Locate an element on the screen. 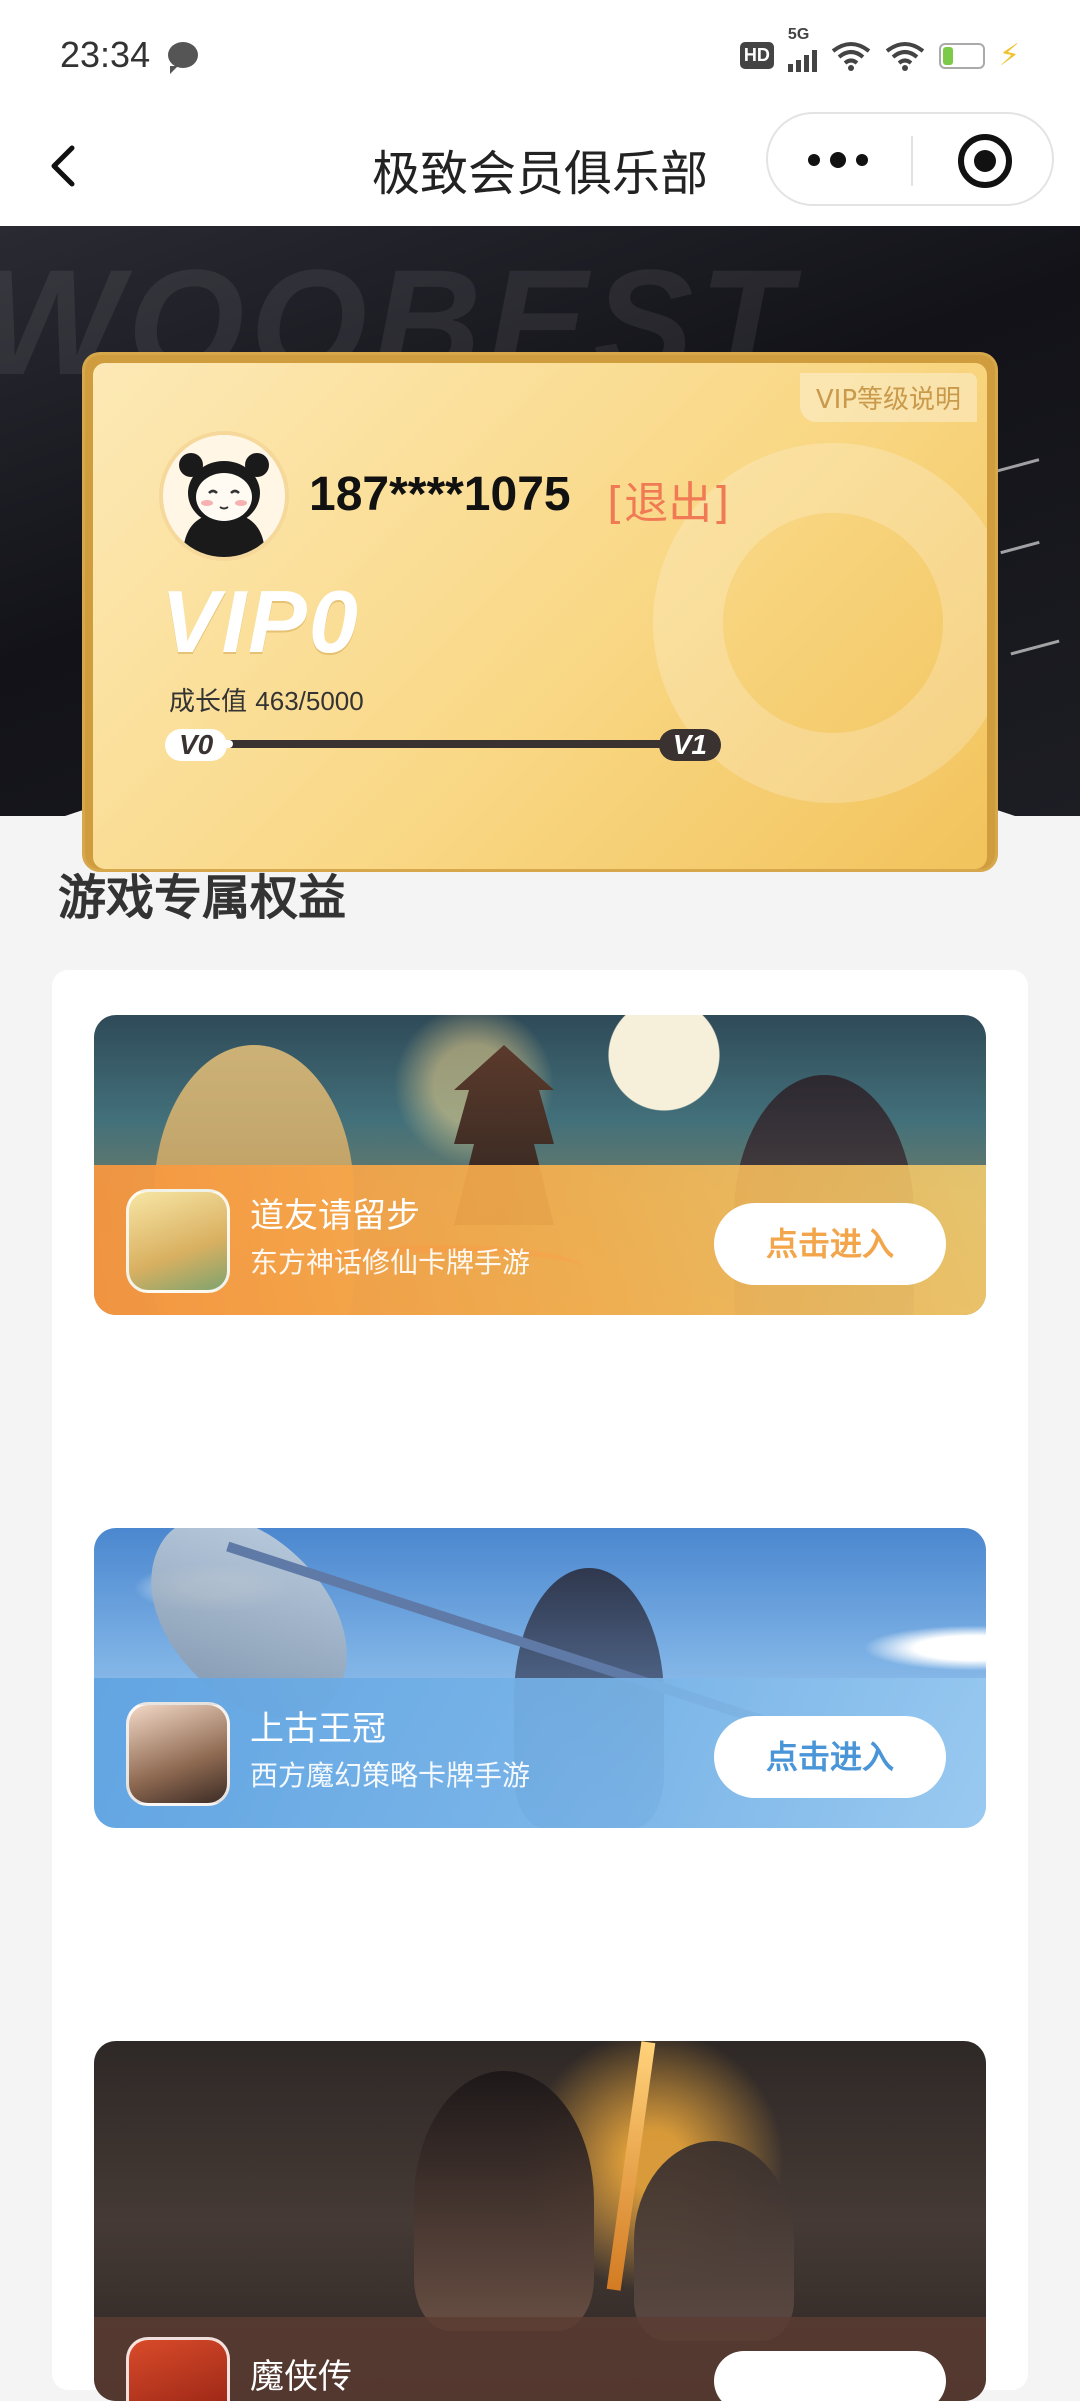  vip-level-badge: VIP0 is located at coordinates (260, 621).